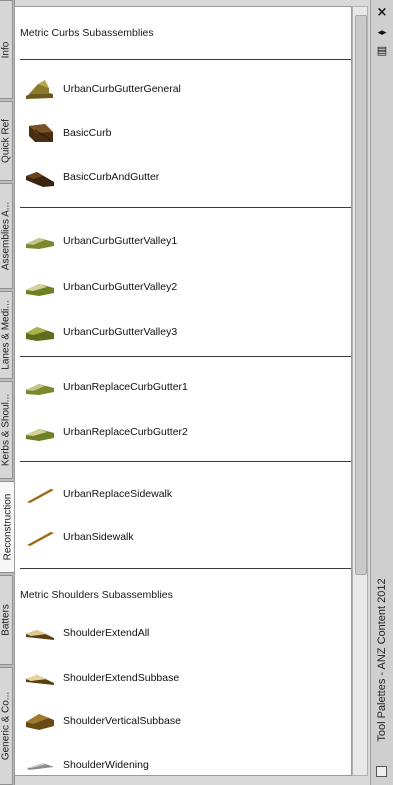  I want to click on palette-menu-icon, so click(381, 771).